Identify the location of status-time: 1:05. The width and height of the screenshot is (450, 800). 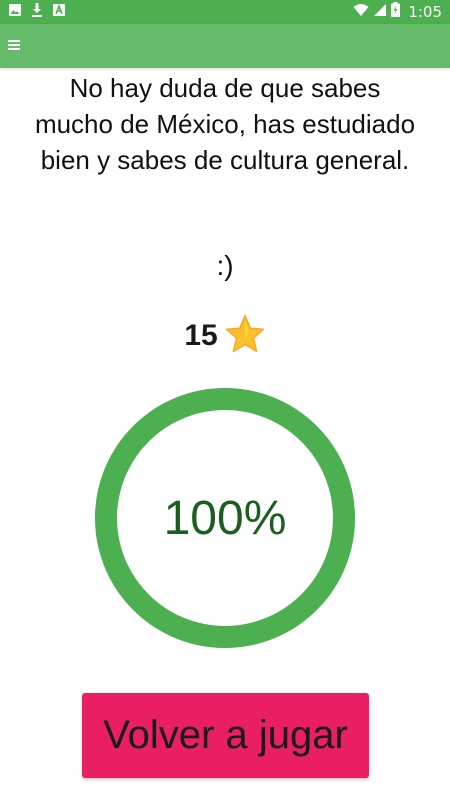
(425, 12).